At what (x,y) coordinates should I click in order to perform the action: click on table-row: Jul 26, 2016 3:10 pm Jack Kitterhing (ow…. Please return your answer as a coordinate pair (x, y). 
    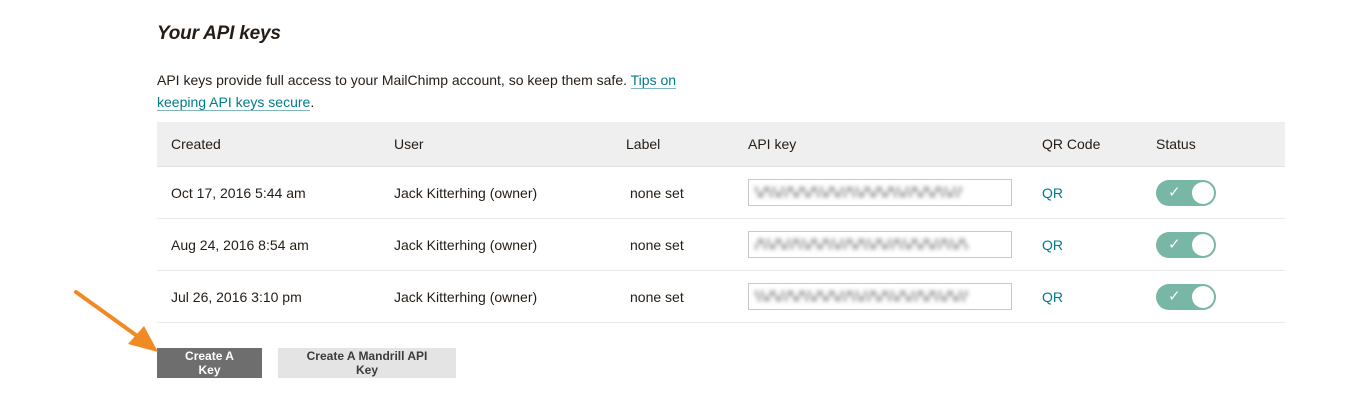
    Looking at the image, I should click on (721, 297).